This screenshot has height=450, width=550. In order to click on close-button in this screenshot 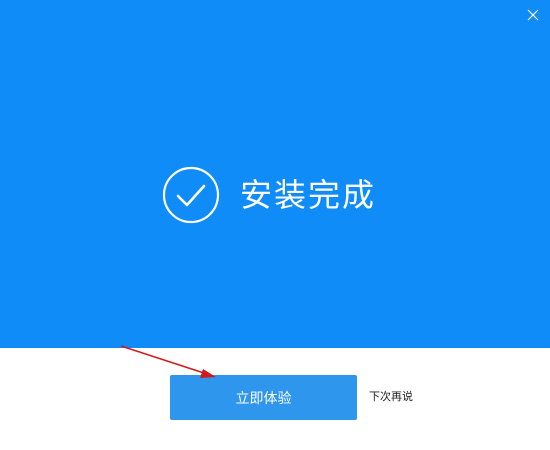, I will do `click(533, 15)`.